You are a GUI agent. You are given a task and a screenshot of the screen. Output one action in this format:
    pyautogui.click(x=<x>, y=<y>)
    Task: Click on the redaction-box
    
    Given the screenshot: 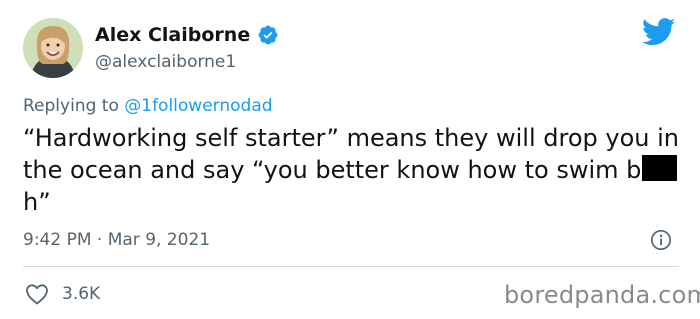 What is the action you would take?
    pyautogui.click(x=660, y=168)
    